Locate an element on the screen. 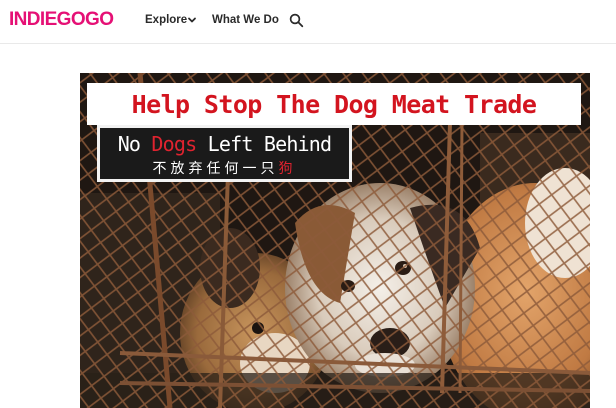 The image size is (616, 408). campaign-subtitle-banner: No Dogs Left Behind 不放弃任何一只狗 is located at coordinates (224, 153).